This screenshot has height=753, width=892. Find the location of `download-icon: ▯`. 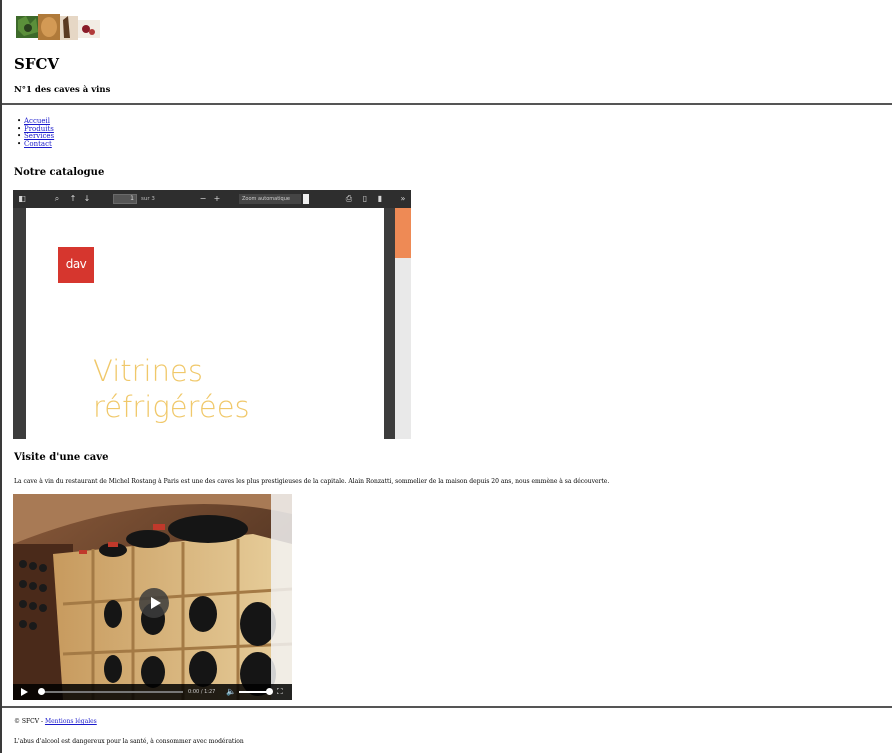

download-icon: ▯ is located at coordinates (365, 199).